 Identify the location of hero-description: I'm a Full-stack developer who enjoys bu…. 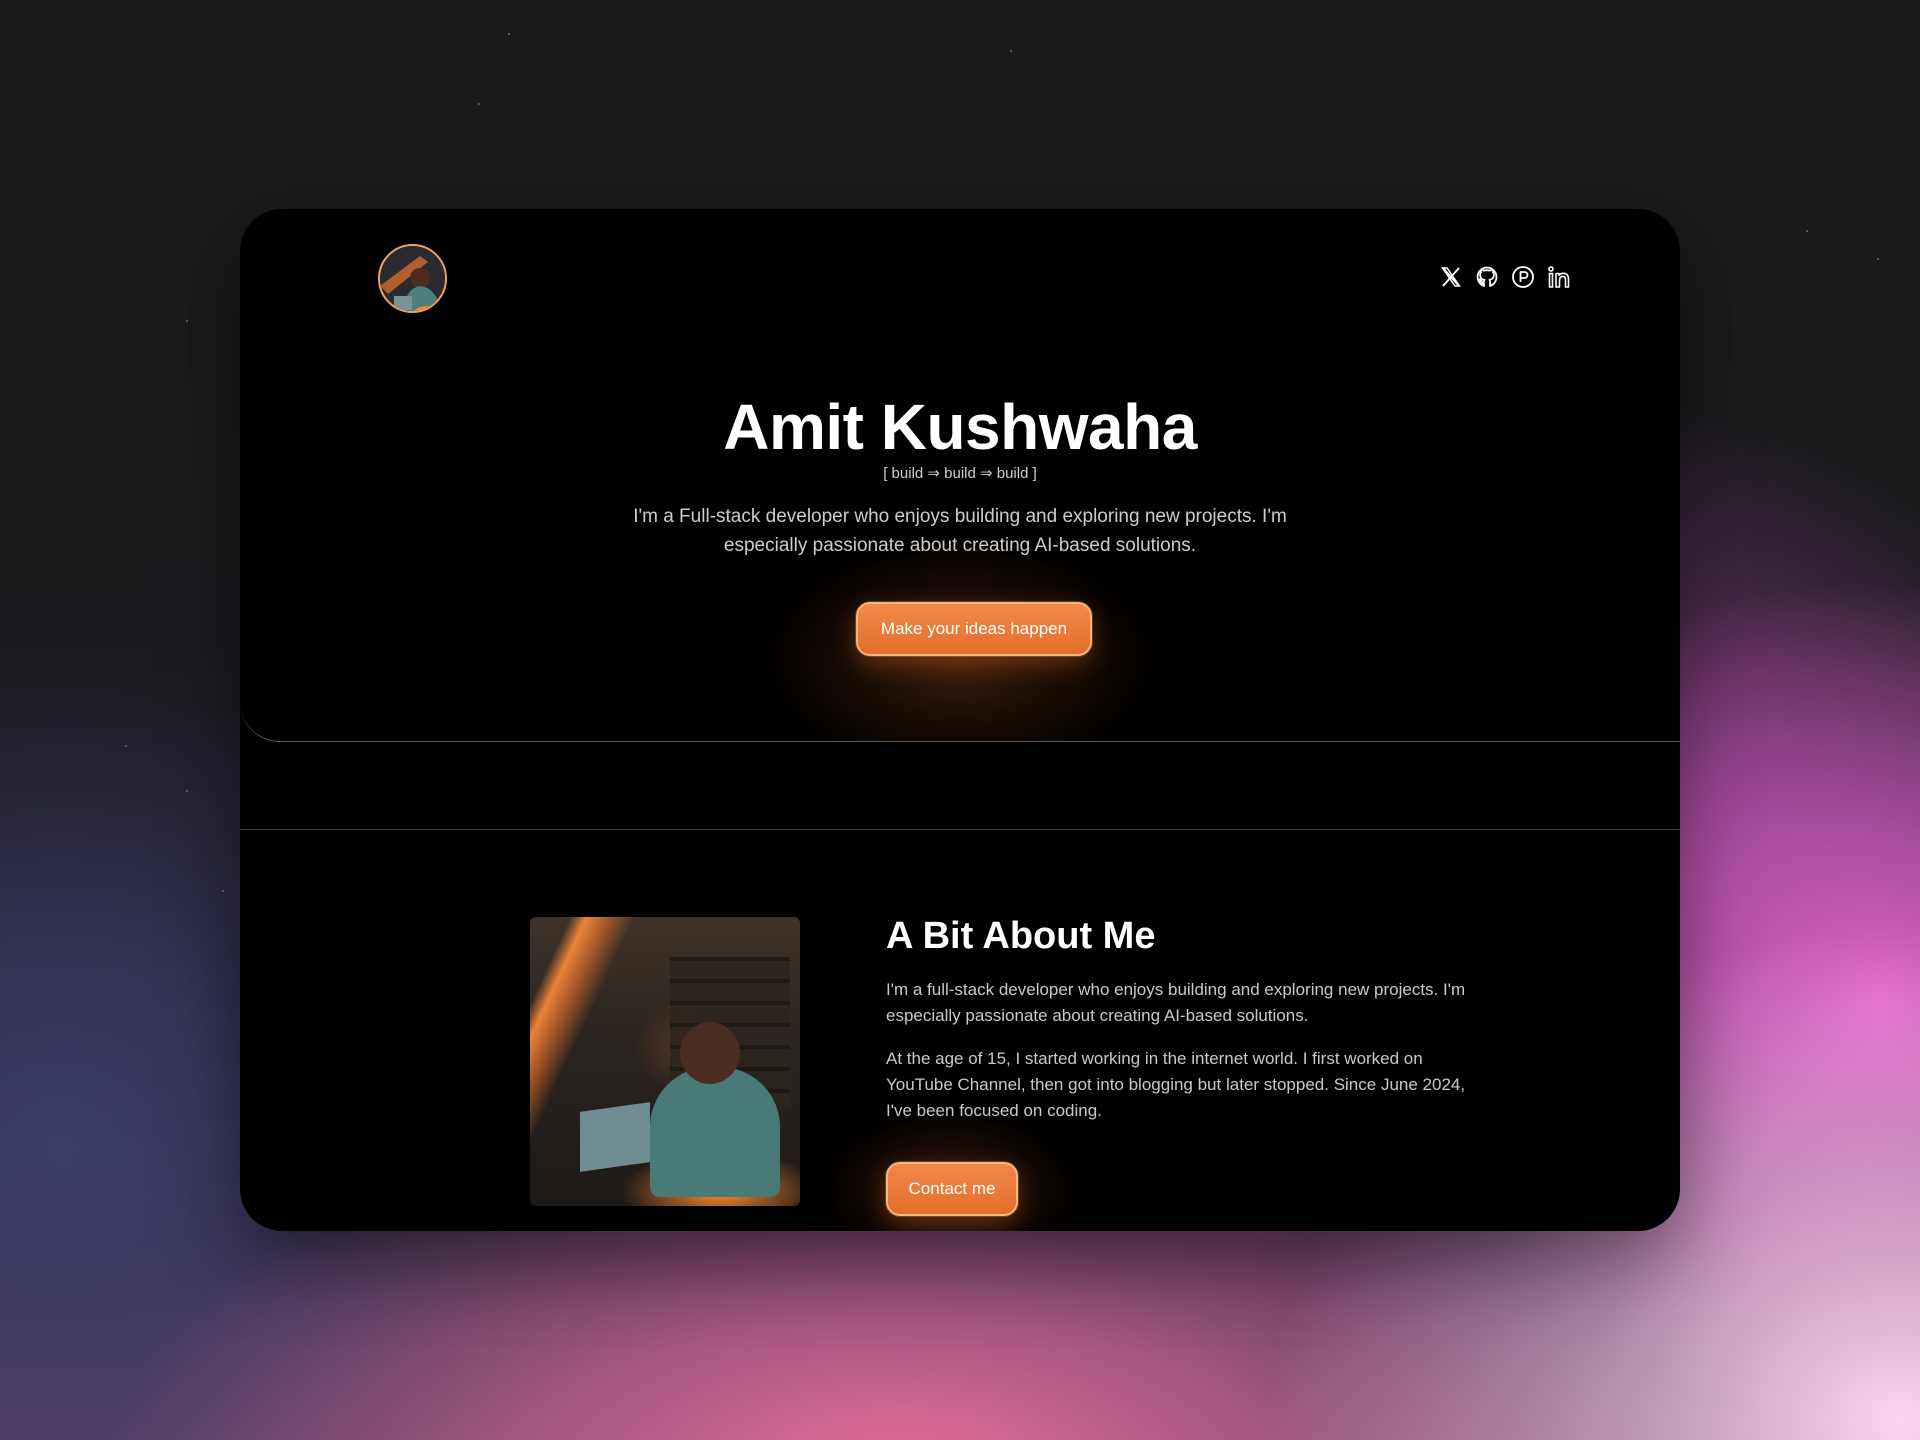
(960, 531).